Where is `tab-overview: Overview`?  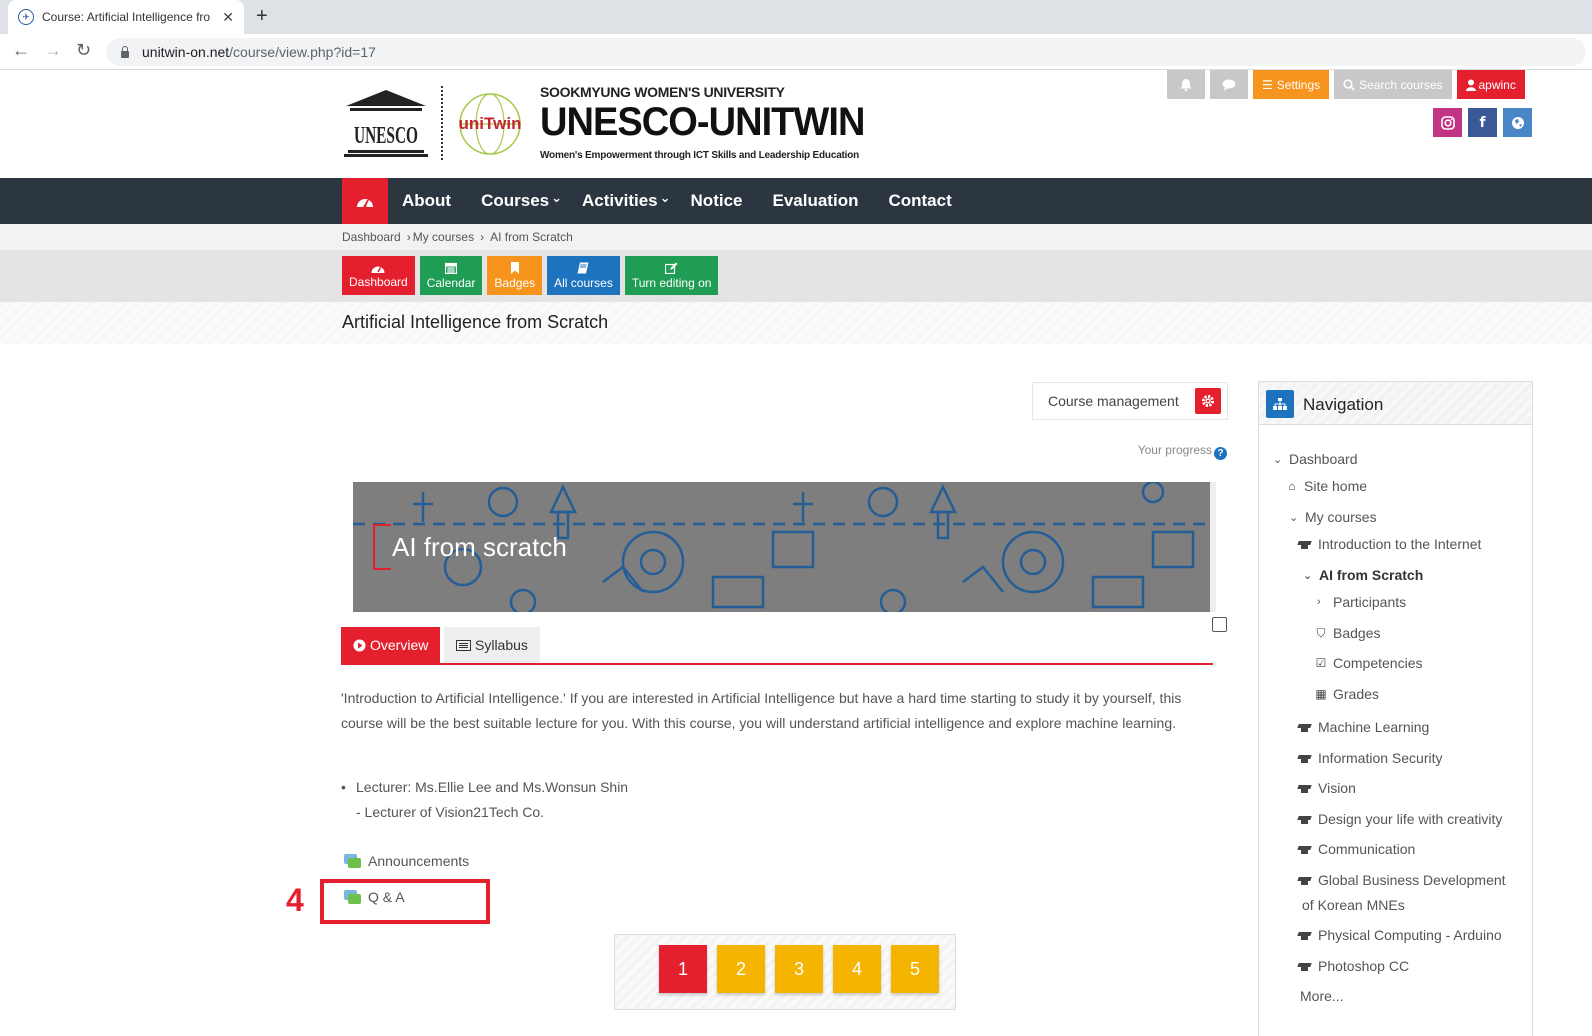
tab-overview: Overview is located at coordinates (391, 645).